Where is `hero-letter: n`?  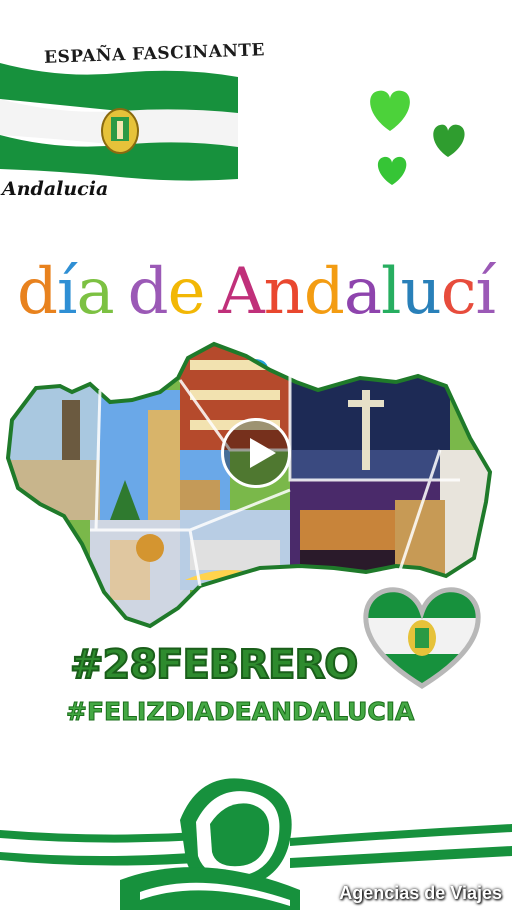
hero-letter: n is located at coordinates (284, 292).